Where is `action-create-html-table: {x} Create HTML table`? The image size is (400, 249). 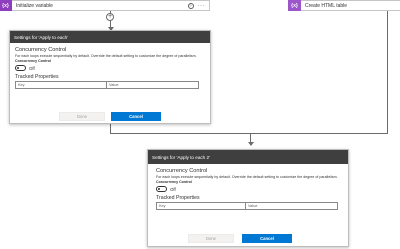
action-create-html-table: {x} Create HTML table is located at coordinates (344, 5).